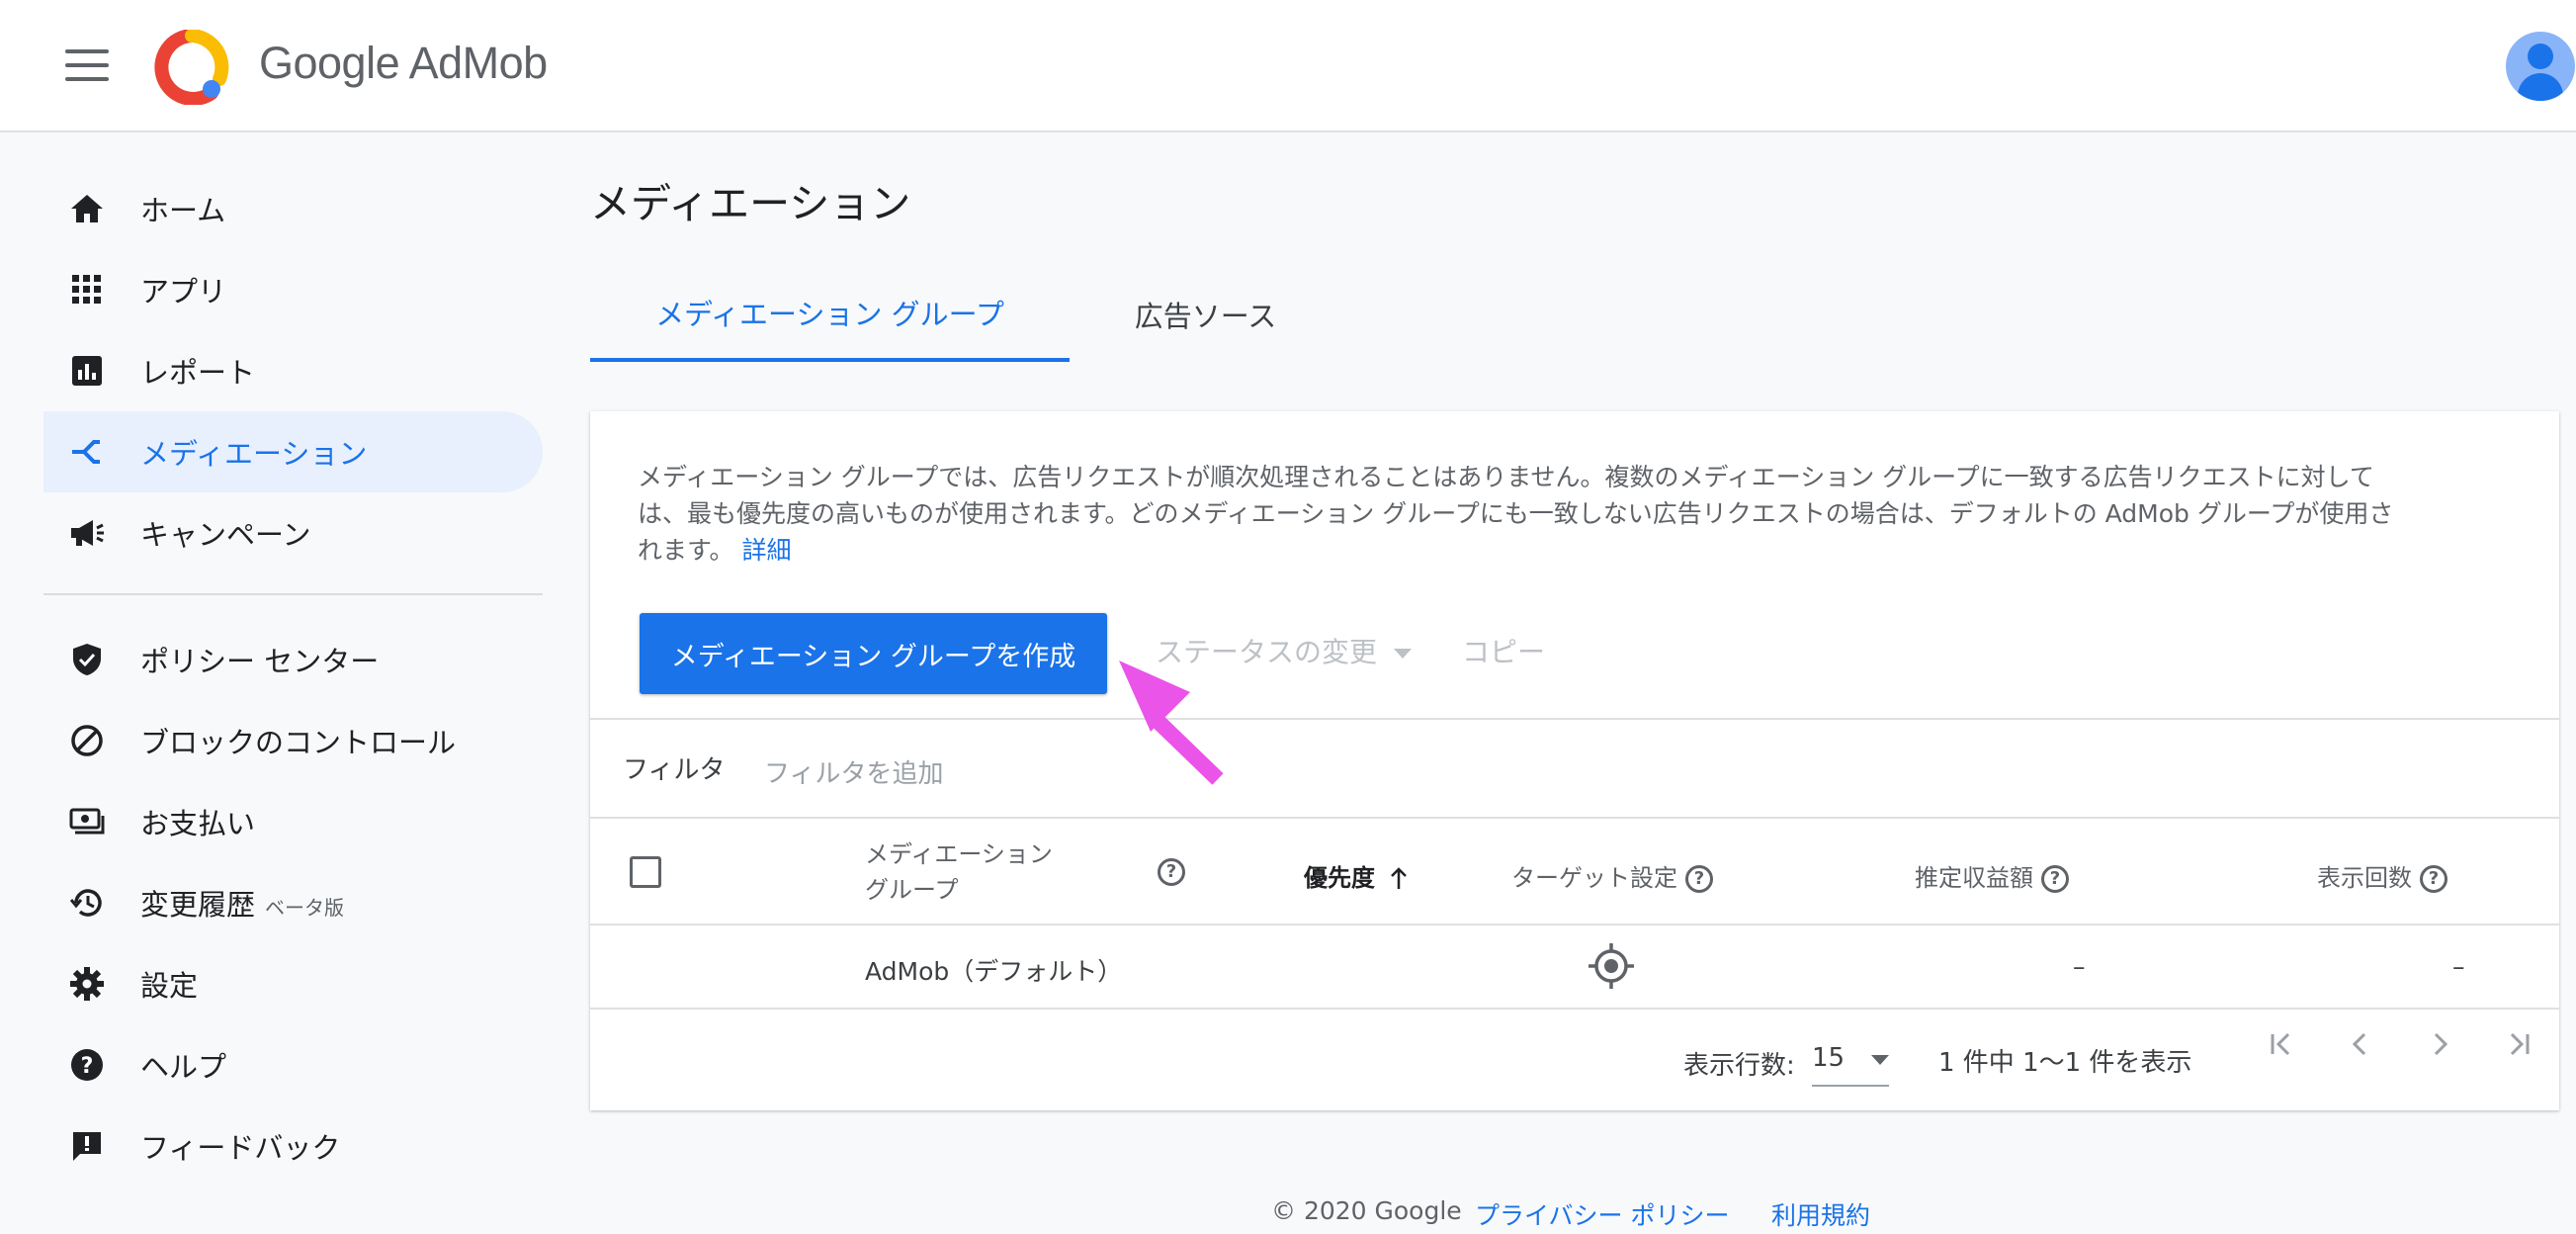 This screenshot has height=1234, width=2576. I want to click on rows-per-page-label: 表示行数:, so click(1739, 1066).